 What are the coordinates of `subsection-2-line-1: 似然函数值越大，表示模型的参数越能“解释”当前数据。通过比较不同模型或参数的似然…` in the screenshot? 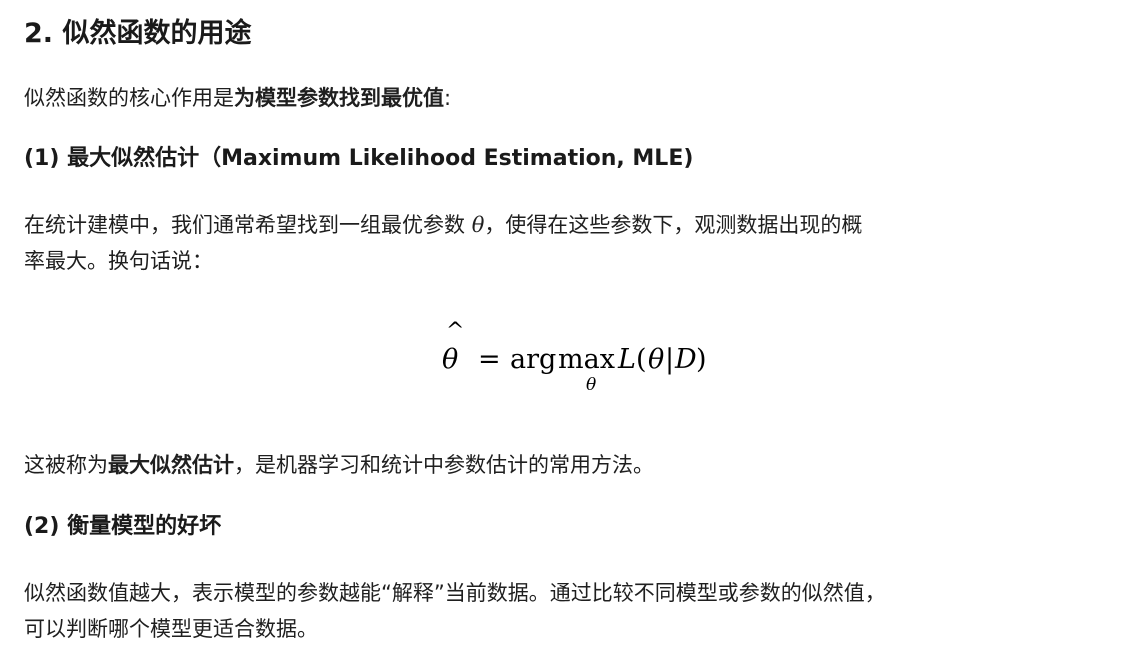 It's located at (455, 593).